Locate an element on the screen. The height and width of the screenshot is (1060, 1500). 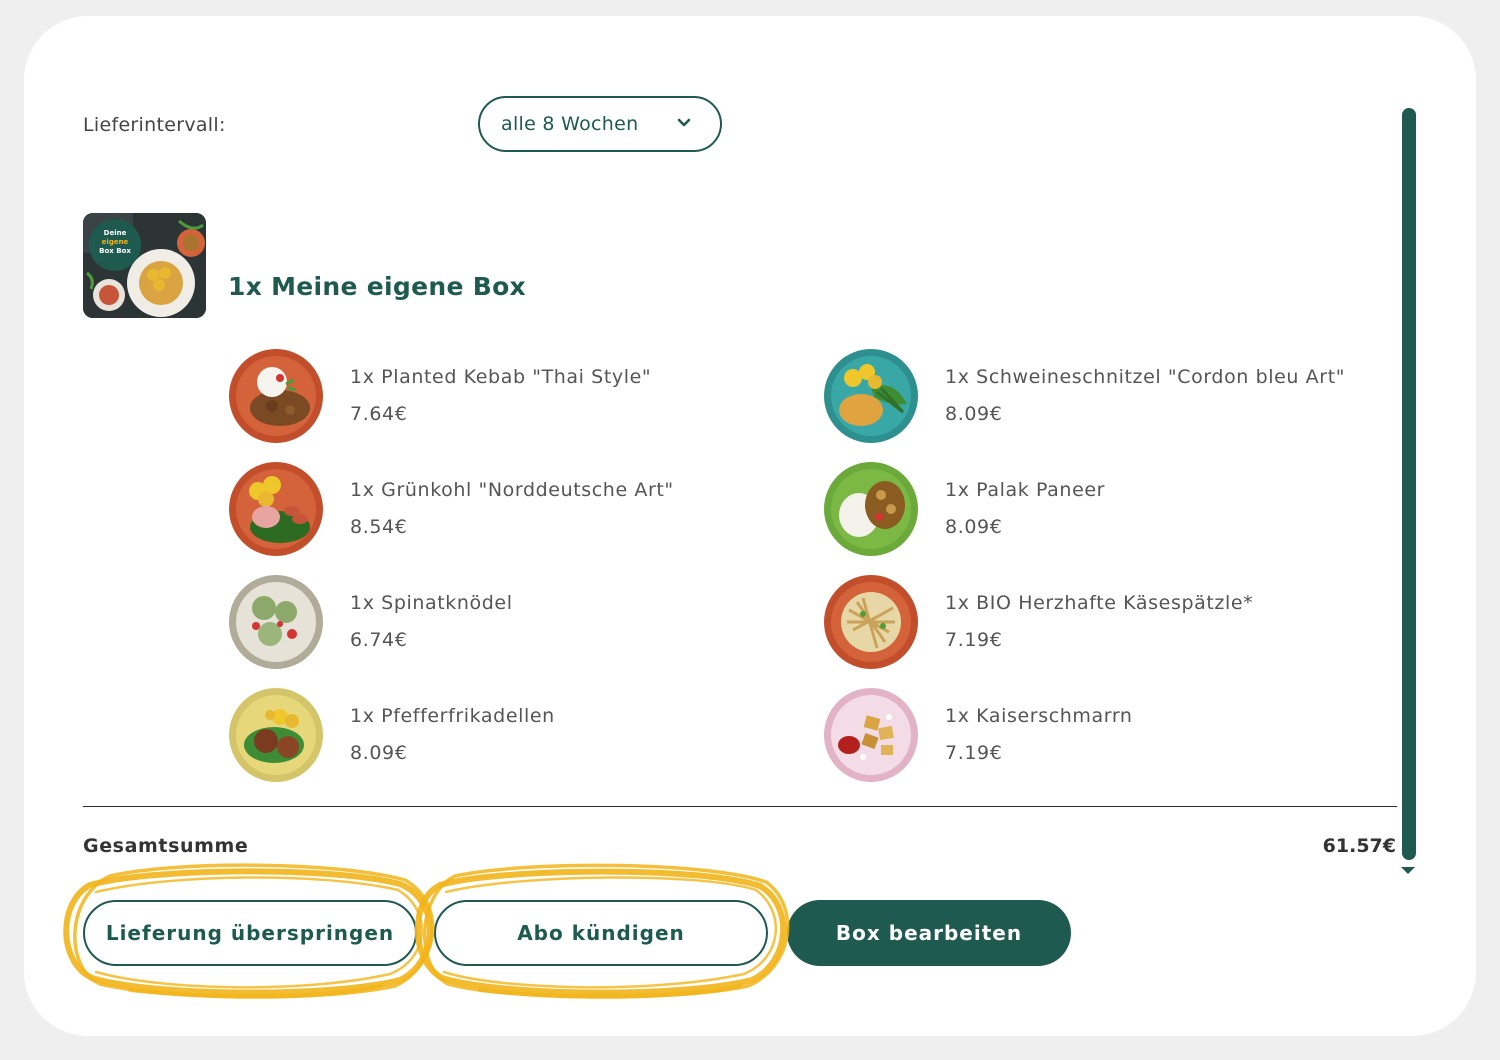
meal-name: 1x Spinatknödel is located at coordinates (431, 603).